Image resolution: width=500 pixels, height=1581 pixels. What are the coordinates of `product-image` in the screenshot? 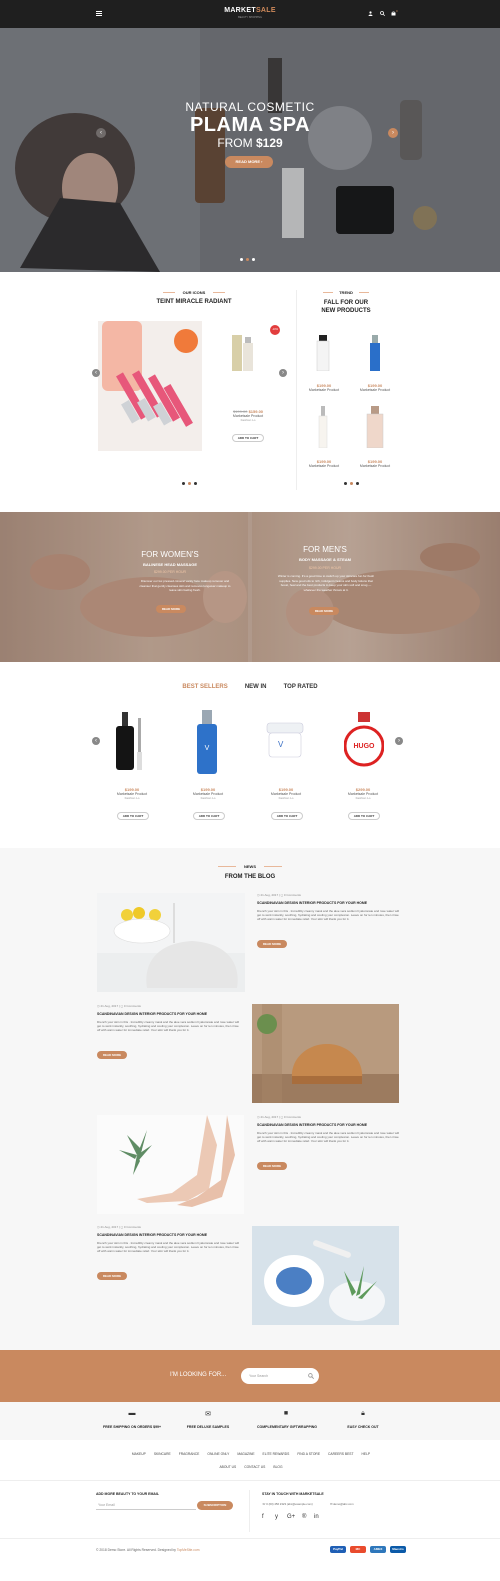 It's located at (243, 365).